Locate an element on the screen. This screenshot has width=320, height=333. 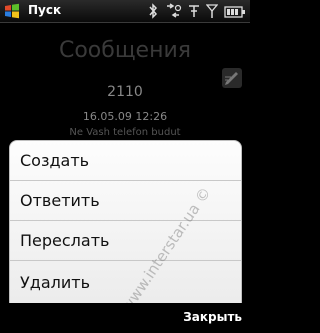
close-softkey: Закрыть is located at coordinates (212, 317).